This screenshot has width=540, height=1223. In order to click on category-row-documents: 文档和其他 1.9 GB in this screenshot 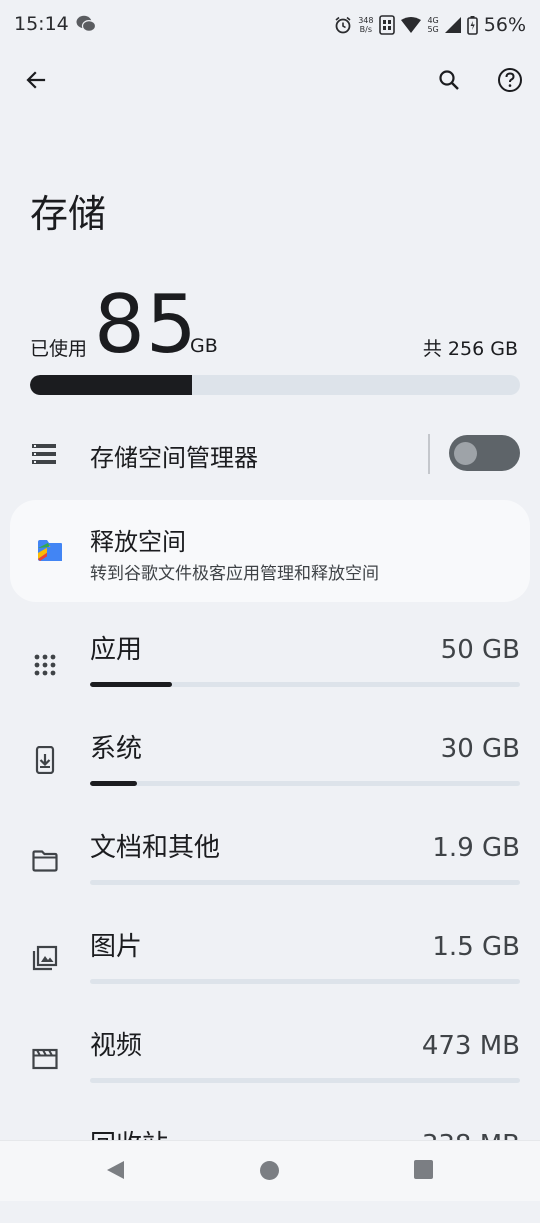, I will do `click(270, 878)`.